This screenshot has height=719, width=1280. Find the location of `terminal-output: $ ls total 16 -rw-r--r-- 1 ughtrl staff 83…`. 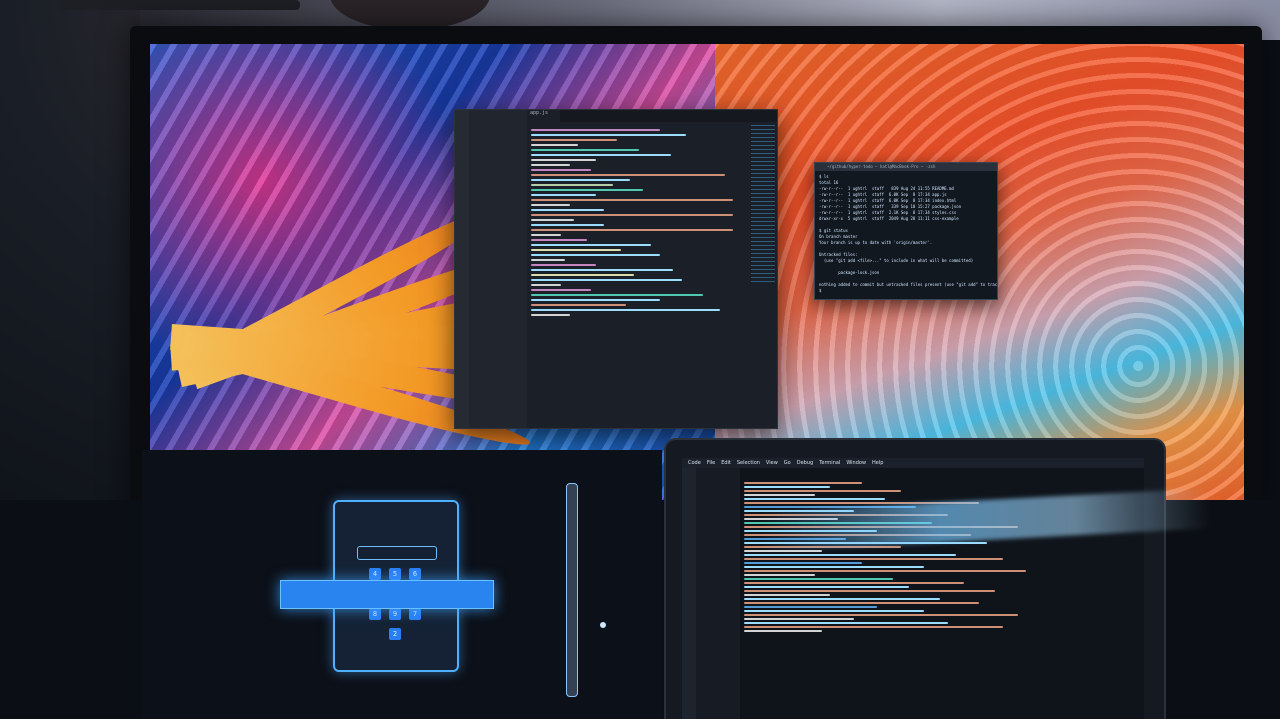

terminal-output: $ ls total 16 -rw-r--r-- 1 ughtrl staff 83… is located at coordinates (906, 234).